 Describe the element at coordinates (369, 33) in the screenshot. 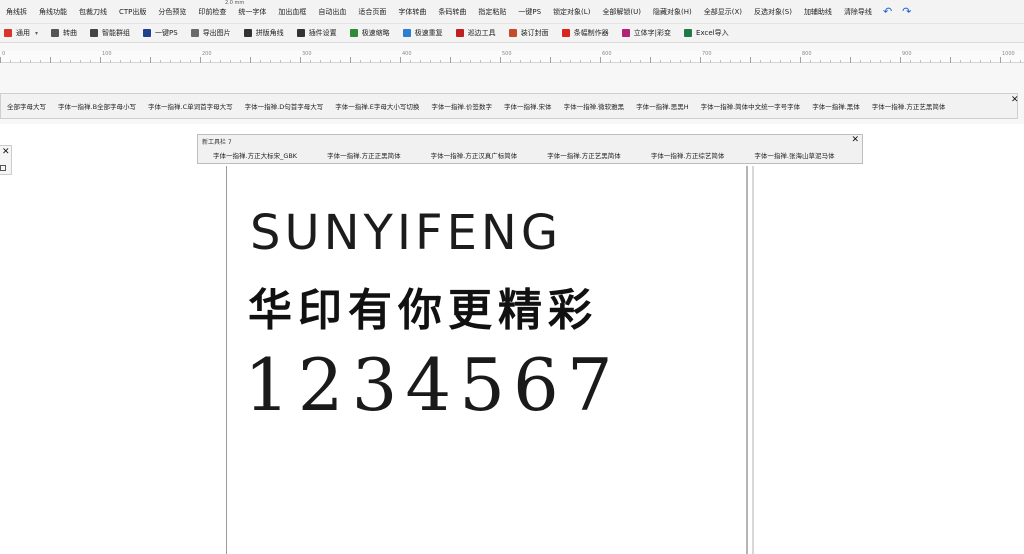

I see `toolbar-button: 极速缩略` at that location.